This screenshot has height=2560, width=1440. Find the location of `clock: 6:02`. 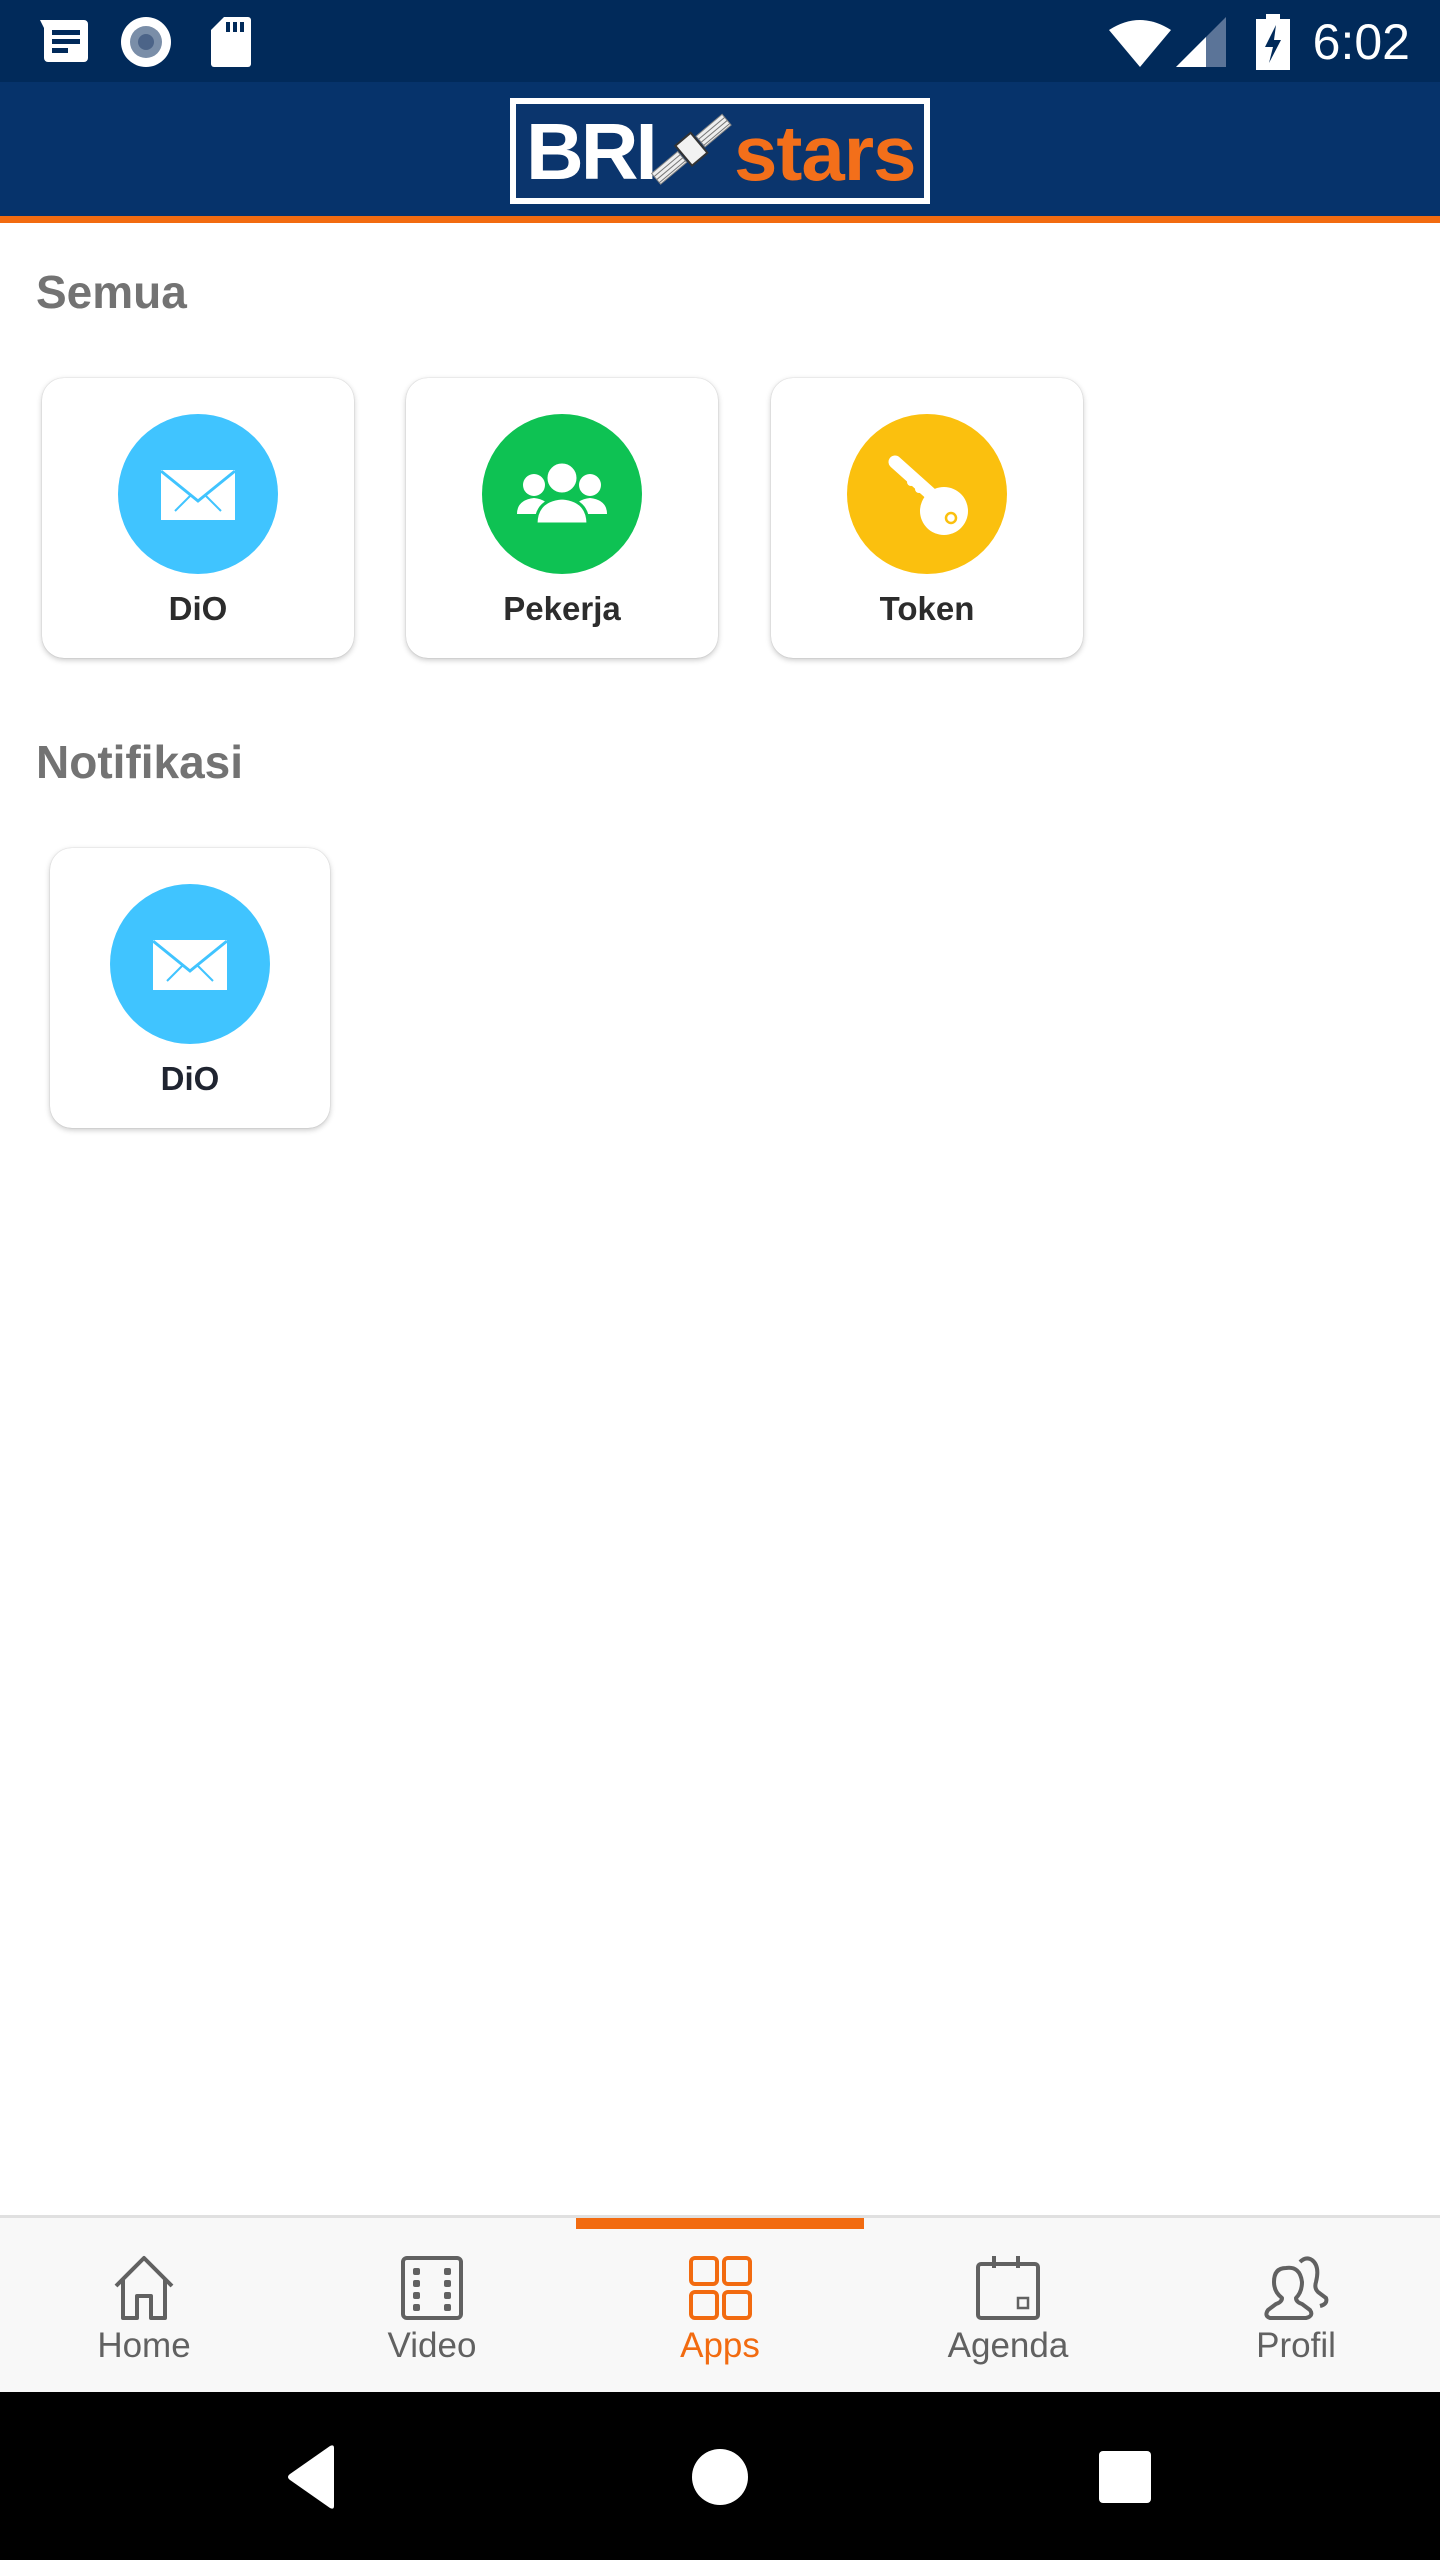

clock: 6:02 is located at coordinates (1361, 42).